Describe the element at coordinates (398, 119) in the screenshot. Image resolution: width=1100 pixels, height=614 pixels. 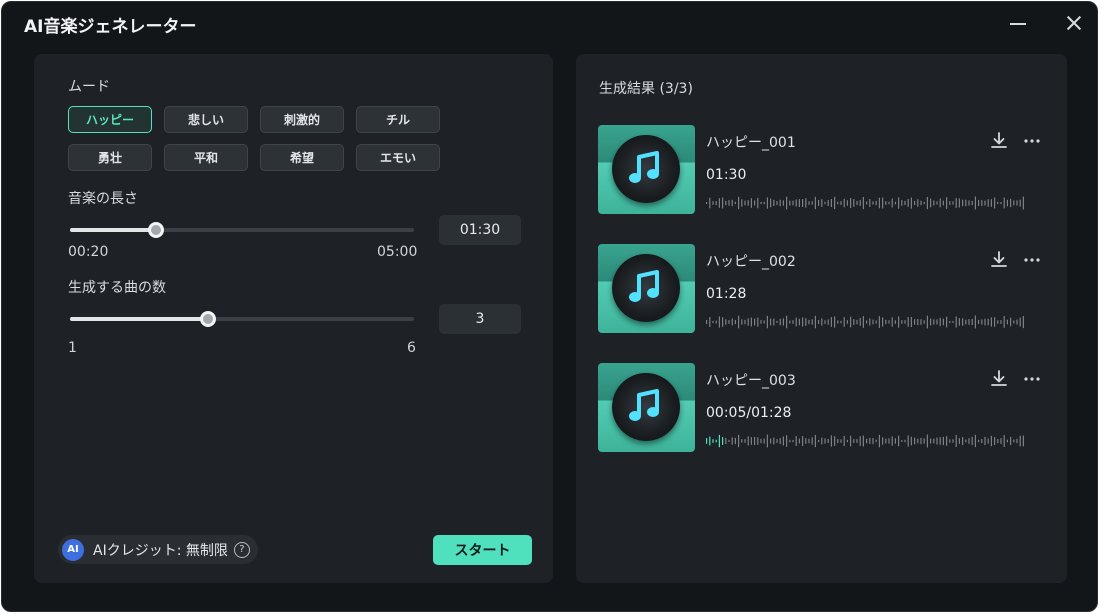
I see `mood-button-chill: チル` at that location.